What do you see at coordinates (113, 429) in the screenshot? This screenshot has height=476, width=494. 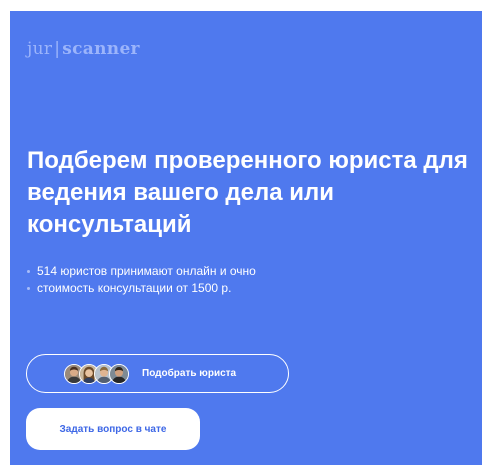 I see `ask-in-chat-button: Задать вопрос в чате` at bounding box center [113, 429].